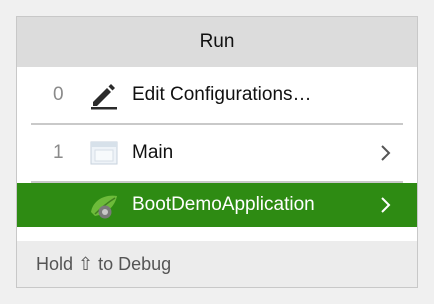 This screenshot has width=434, height=304. What do you see at coordinates (217, 264) in the screenshot?
I see `popup-footer-hint: Hold ⇧ to Debug` at bounding box center [217, 264].